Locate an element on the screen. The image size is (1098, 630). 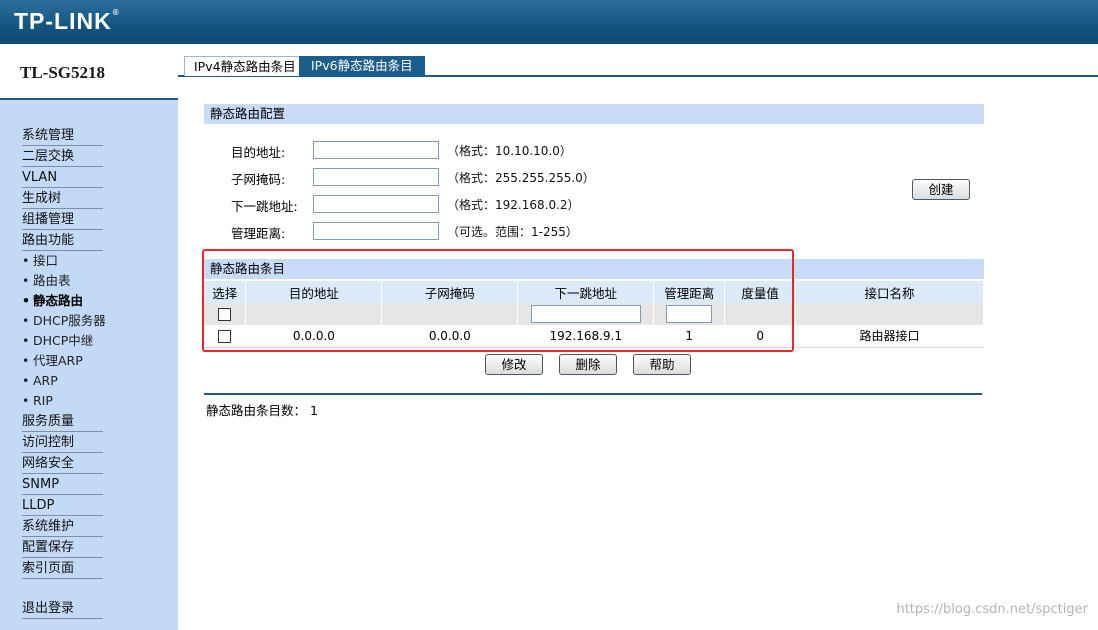
sidebar-item: 生成树 is located at coordinates (62, 199).